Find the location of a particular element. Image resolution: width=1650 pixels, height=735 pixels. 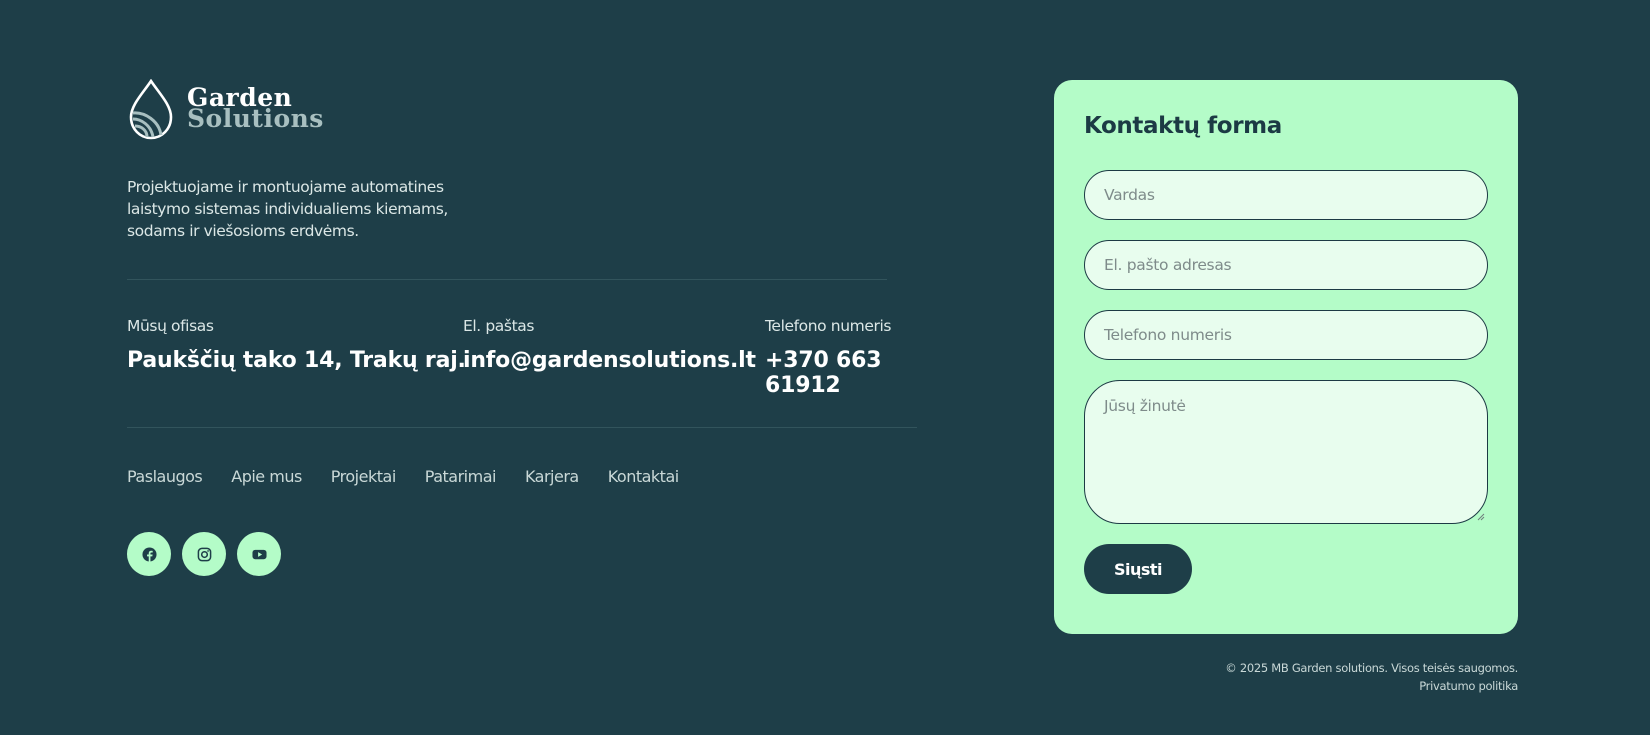

facebook-icon is located at coordinates (149, 554).